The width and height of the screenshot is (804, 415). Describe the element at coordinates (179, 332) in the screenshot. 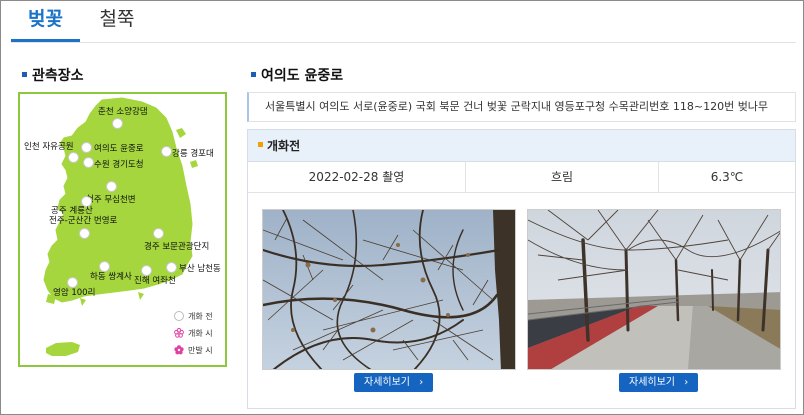

I see `flower-outline-icon` at that location.